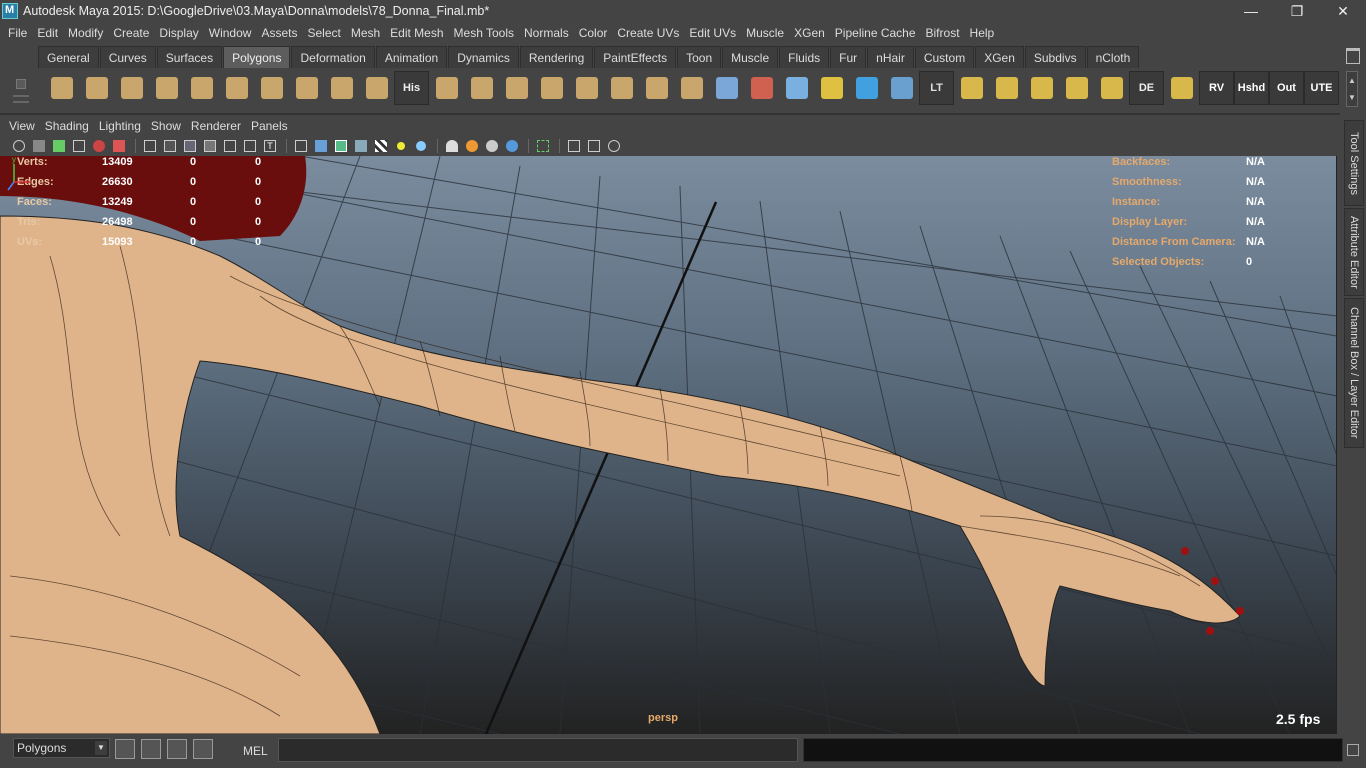 This screenshot has height=768, width=1366. Describe the element at coordinates (131, 88) in the screenshot. I see `poly-cylinder-icon` at that location.